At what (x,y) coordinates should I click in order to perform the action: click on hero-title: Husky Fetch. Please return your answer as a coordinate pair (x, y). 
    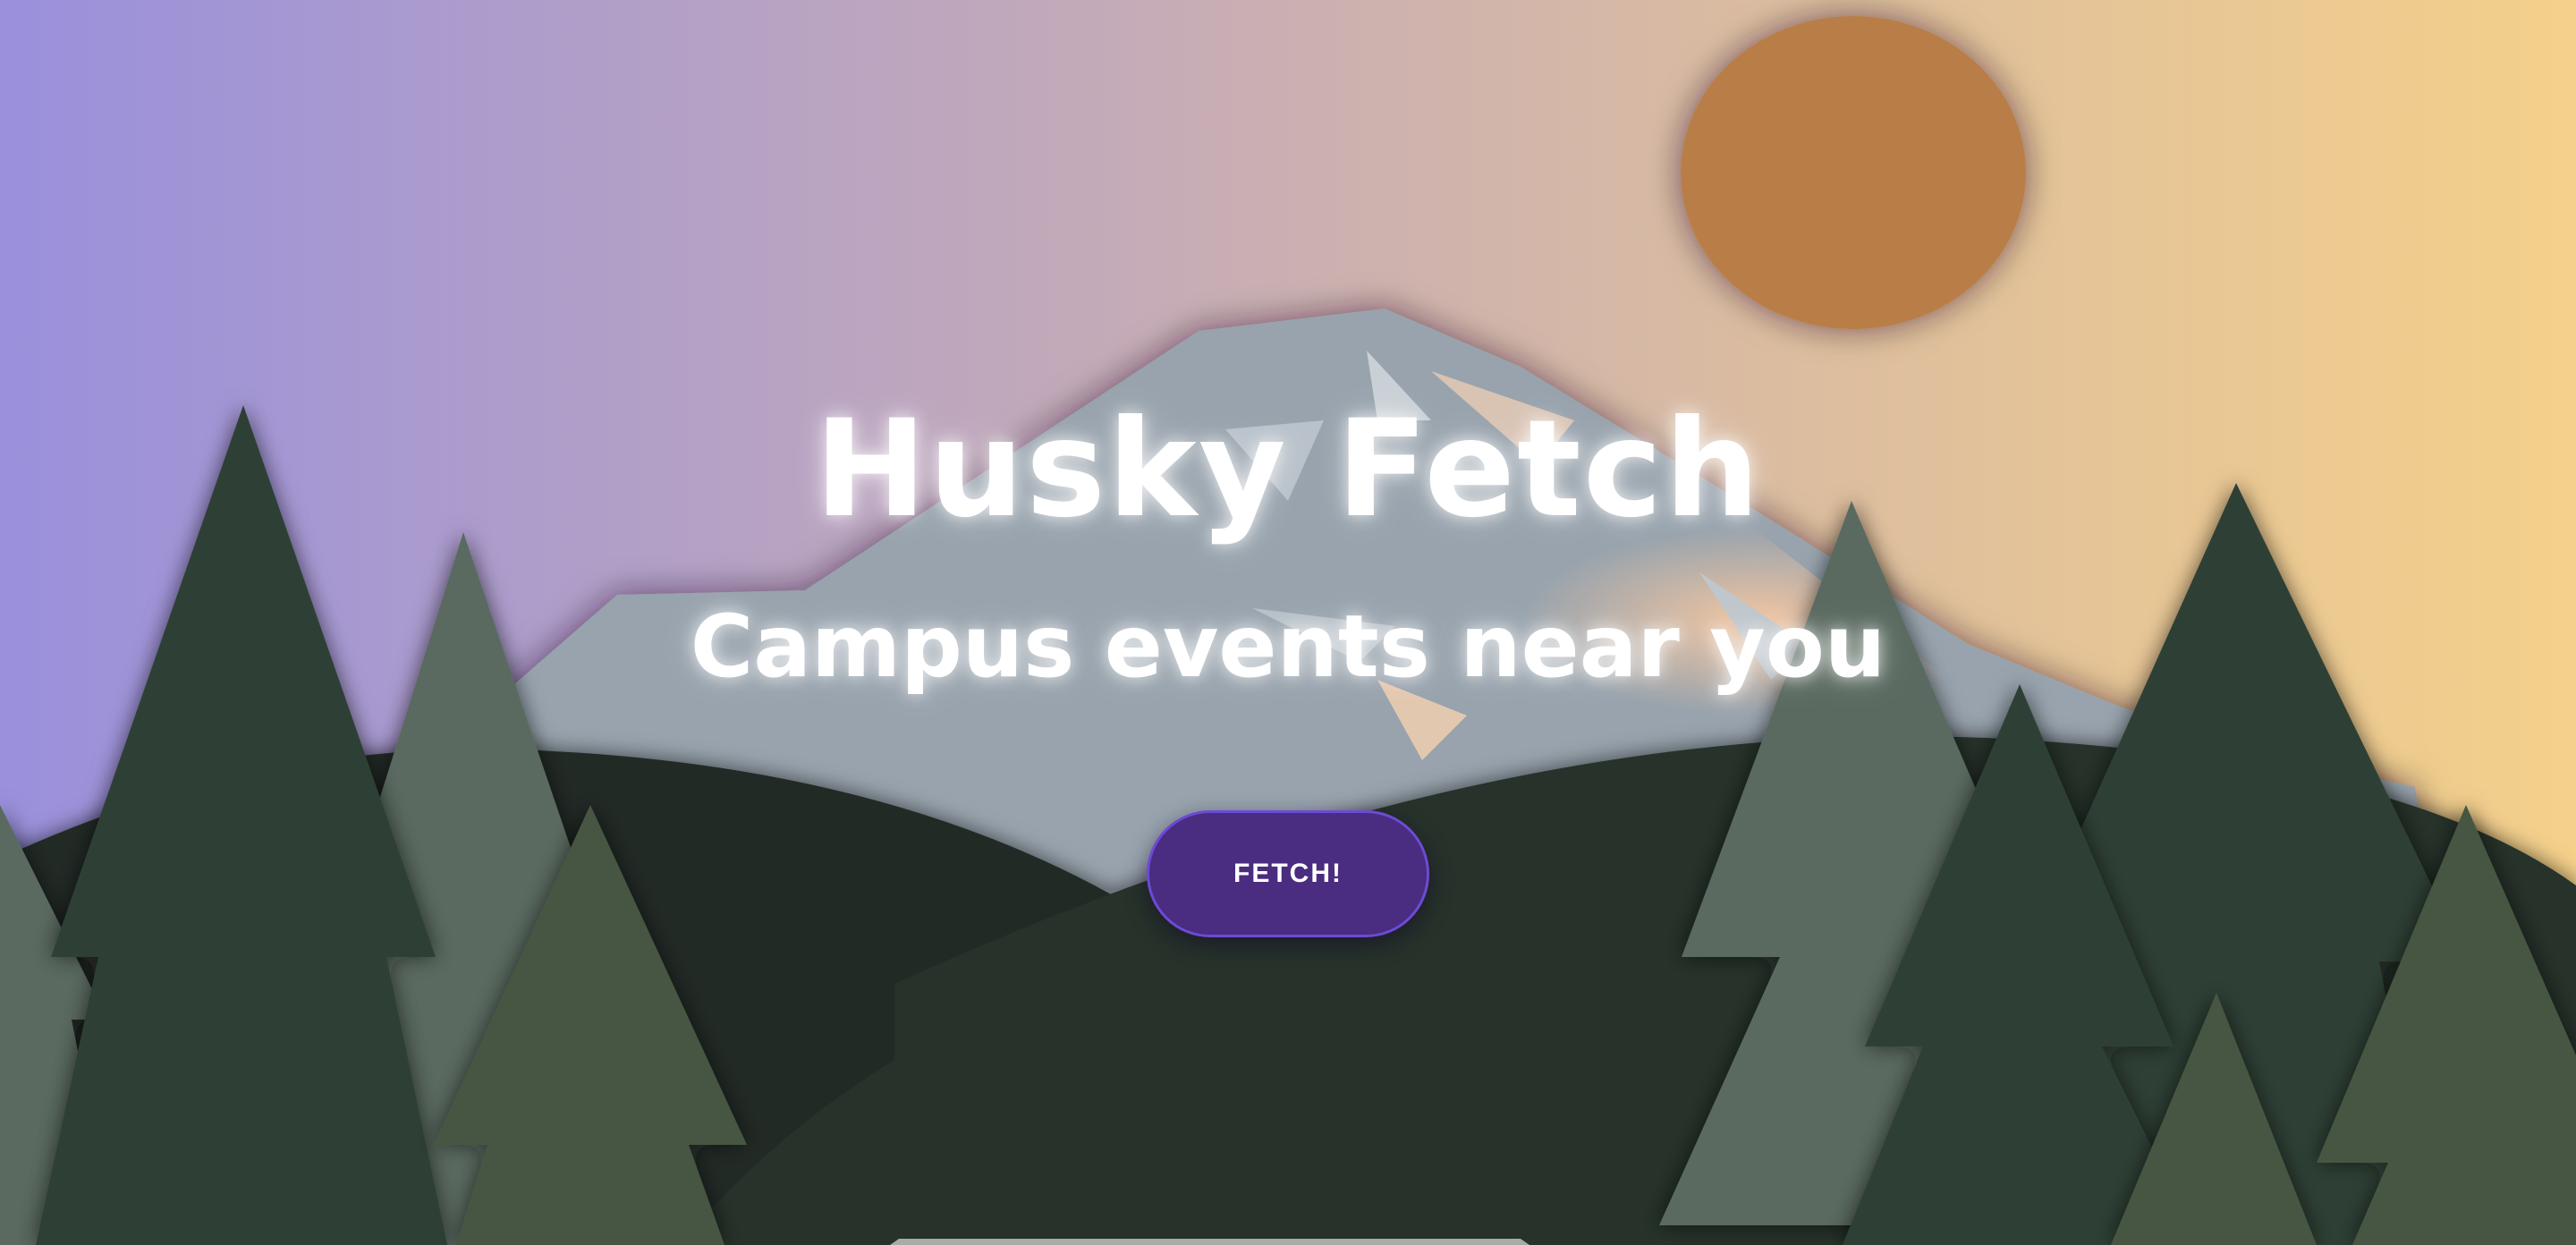
    Looking at the image, I should click on (1288, 469).